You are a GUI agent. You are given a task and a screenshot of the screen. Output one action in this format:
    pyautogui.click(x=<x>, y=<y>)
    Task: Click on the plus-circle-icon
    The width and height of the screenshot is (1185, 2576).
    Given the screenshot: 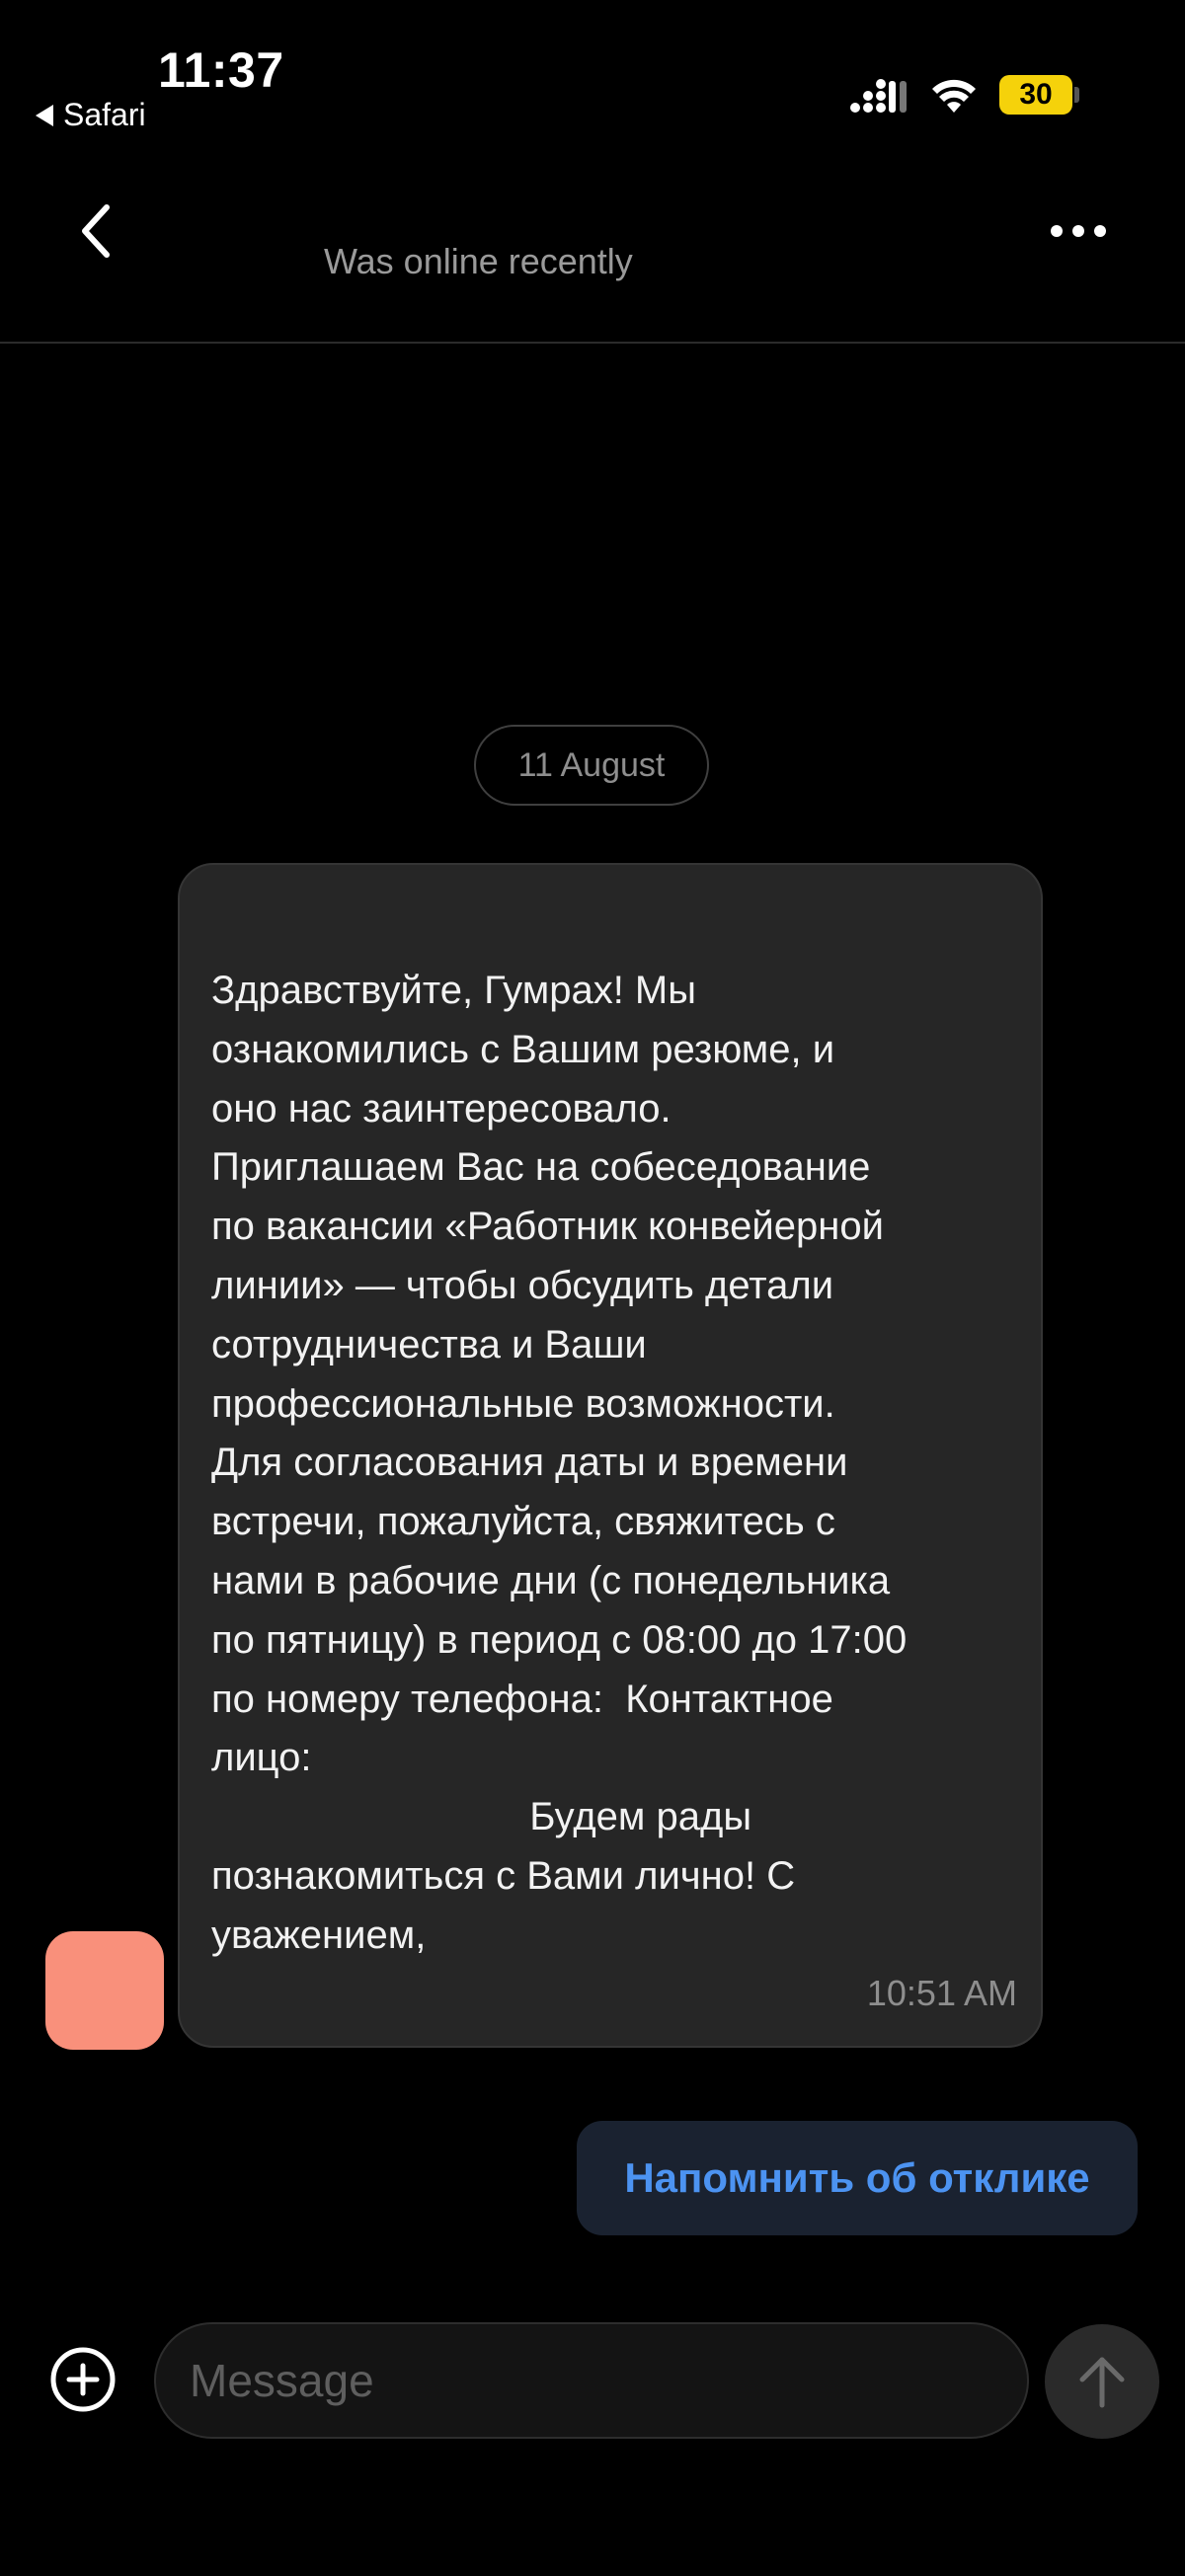 What is the action you would take?
    pyautogui.click(x=83, y=2379)
    